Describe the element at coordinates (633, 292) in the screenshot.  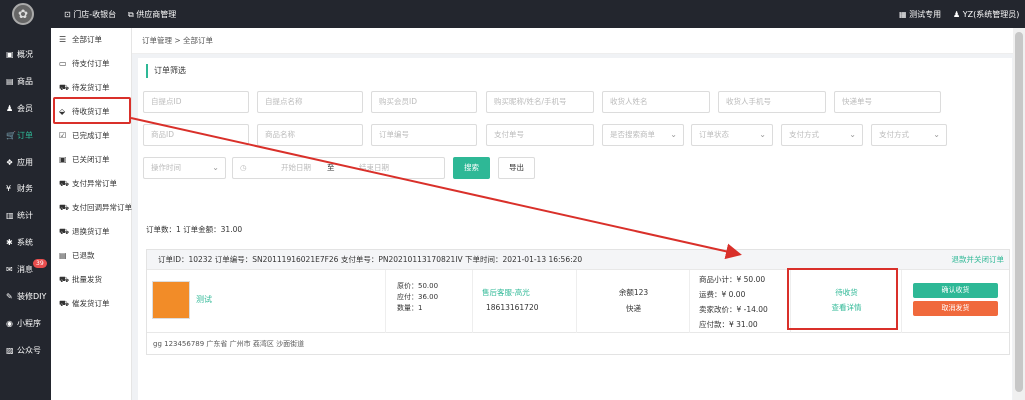
I see `payment-method: 余额123` at that location.